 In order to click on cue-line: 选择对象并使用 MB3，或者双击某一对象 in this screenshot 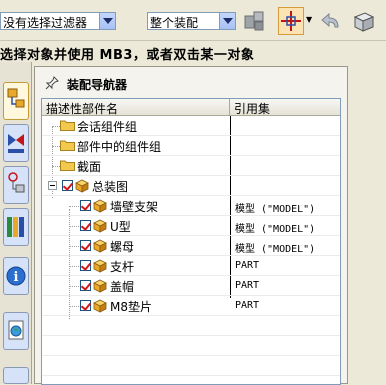, I will do `click(193, 51)`.